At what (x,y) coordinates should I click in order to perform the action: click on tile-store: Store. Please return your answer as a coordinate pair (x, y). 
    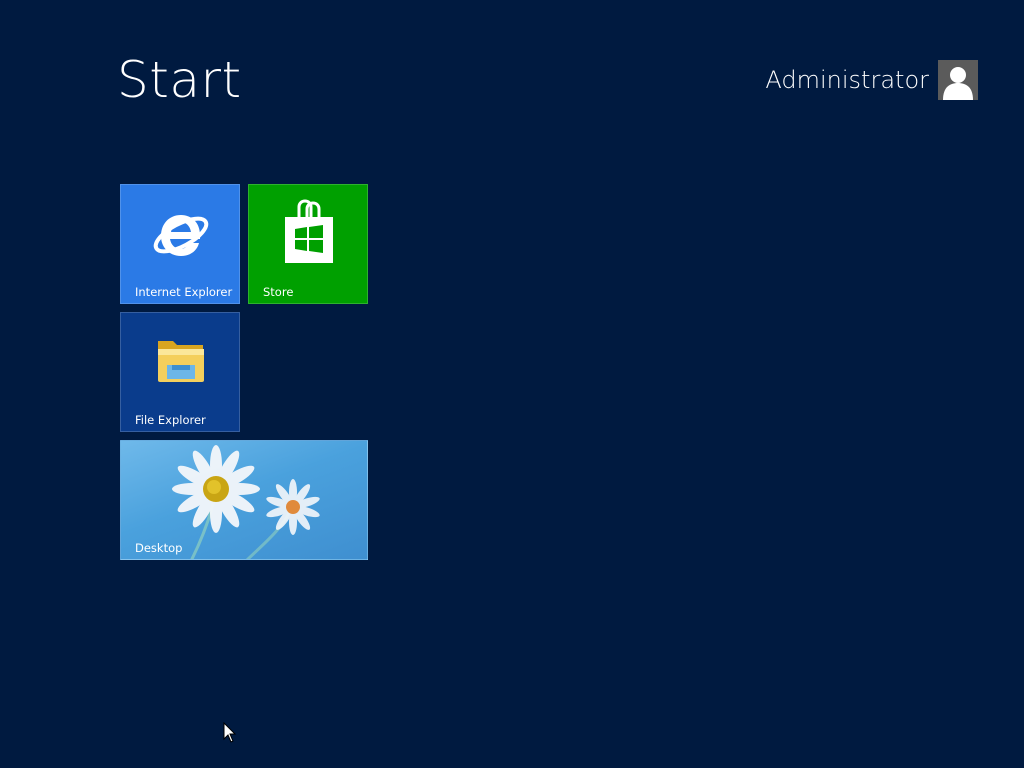
    Looking at the image, I should click on (308, 244).